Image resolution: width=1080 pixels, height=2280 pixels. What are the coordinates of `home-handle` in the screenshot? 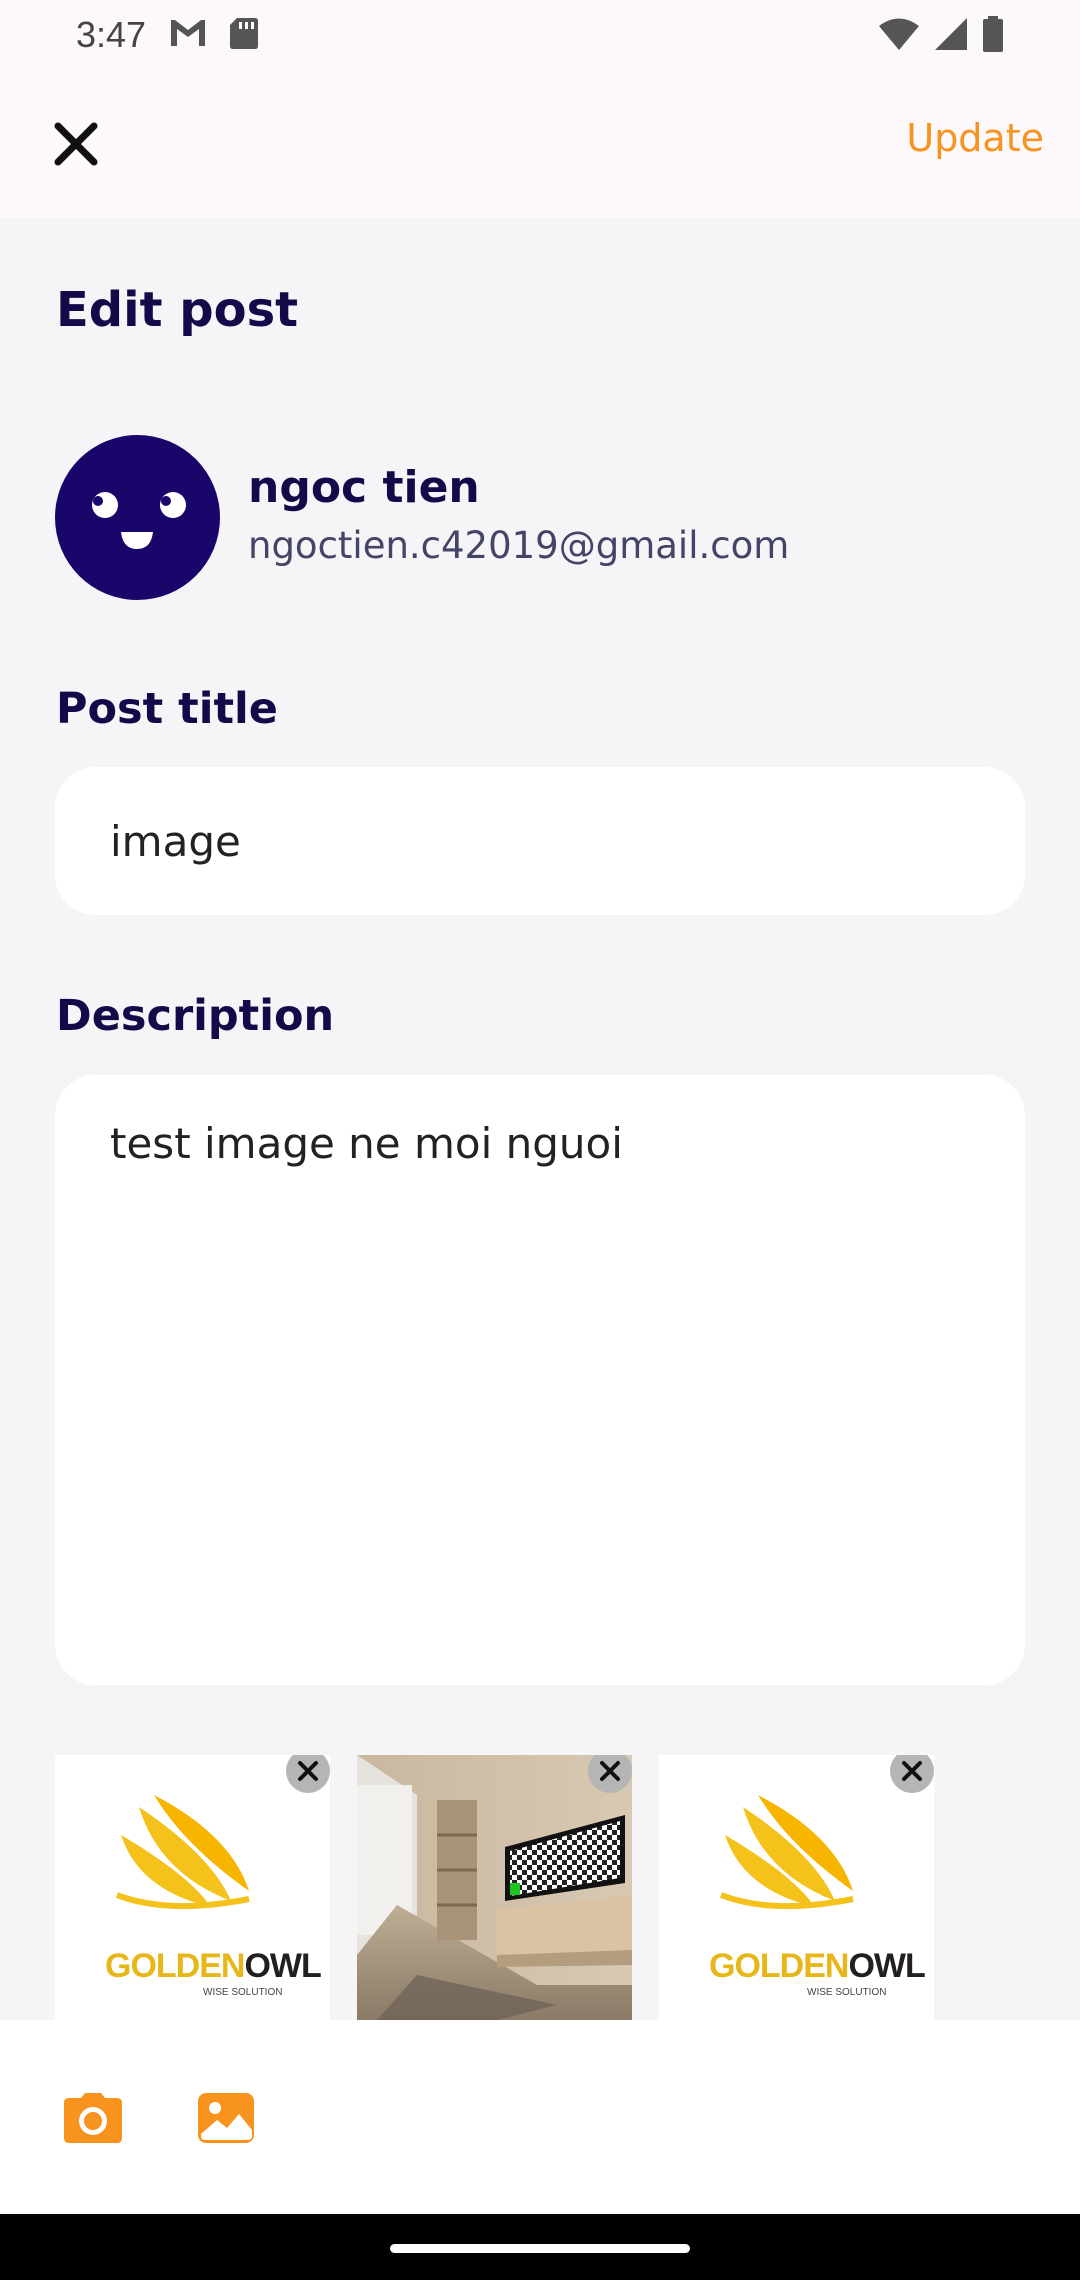 It's located at (540, 2248).